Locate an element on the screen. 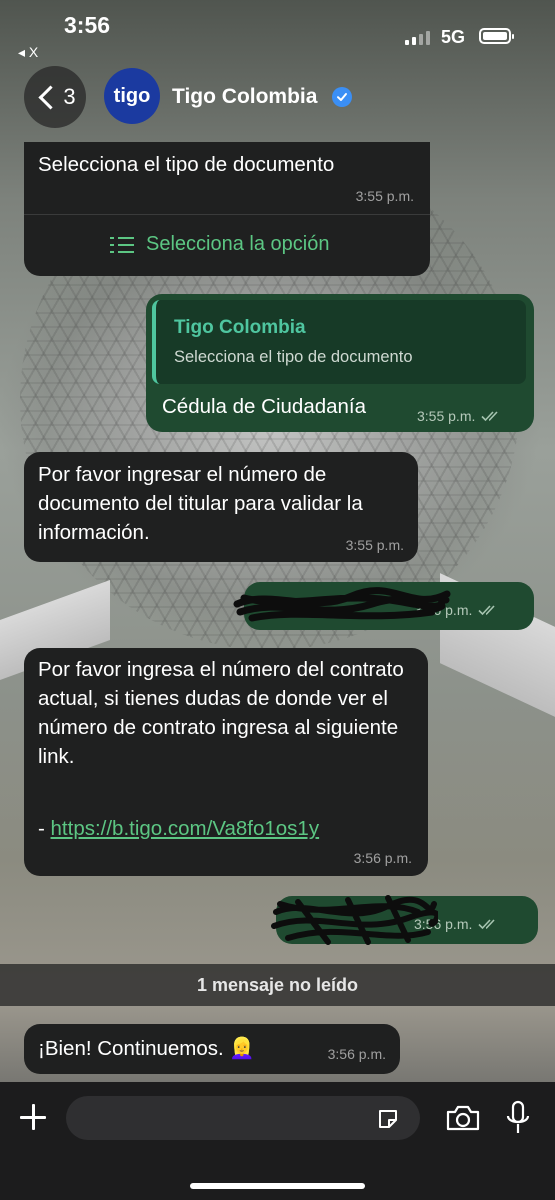 This screenshot has height=1200, width=555. list-icon is located at coordinates (122, 245).